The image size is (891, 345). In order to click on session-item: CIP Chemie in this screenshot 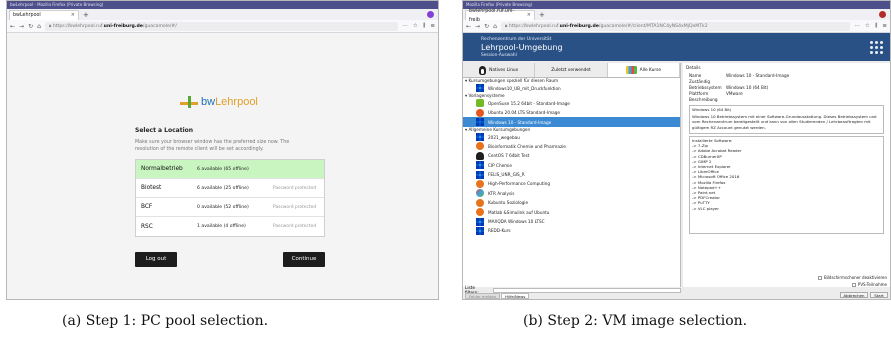, I will do `click(571, 165)`.